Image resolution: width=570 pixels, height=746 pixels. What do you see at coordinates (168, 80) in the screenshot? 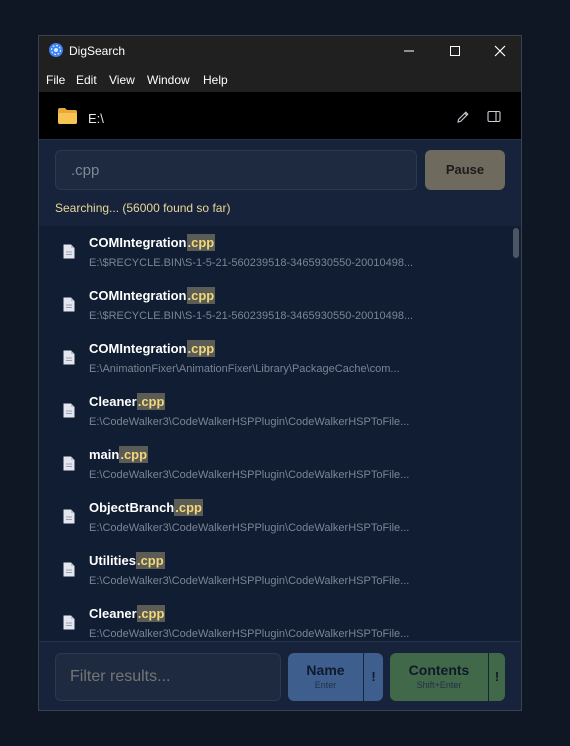
I see `menu-window: Window` at bounding box center [168, 80].